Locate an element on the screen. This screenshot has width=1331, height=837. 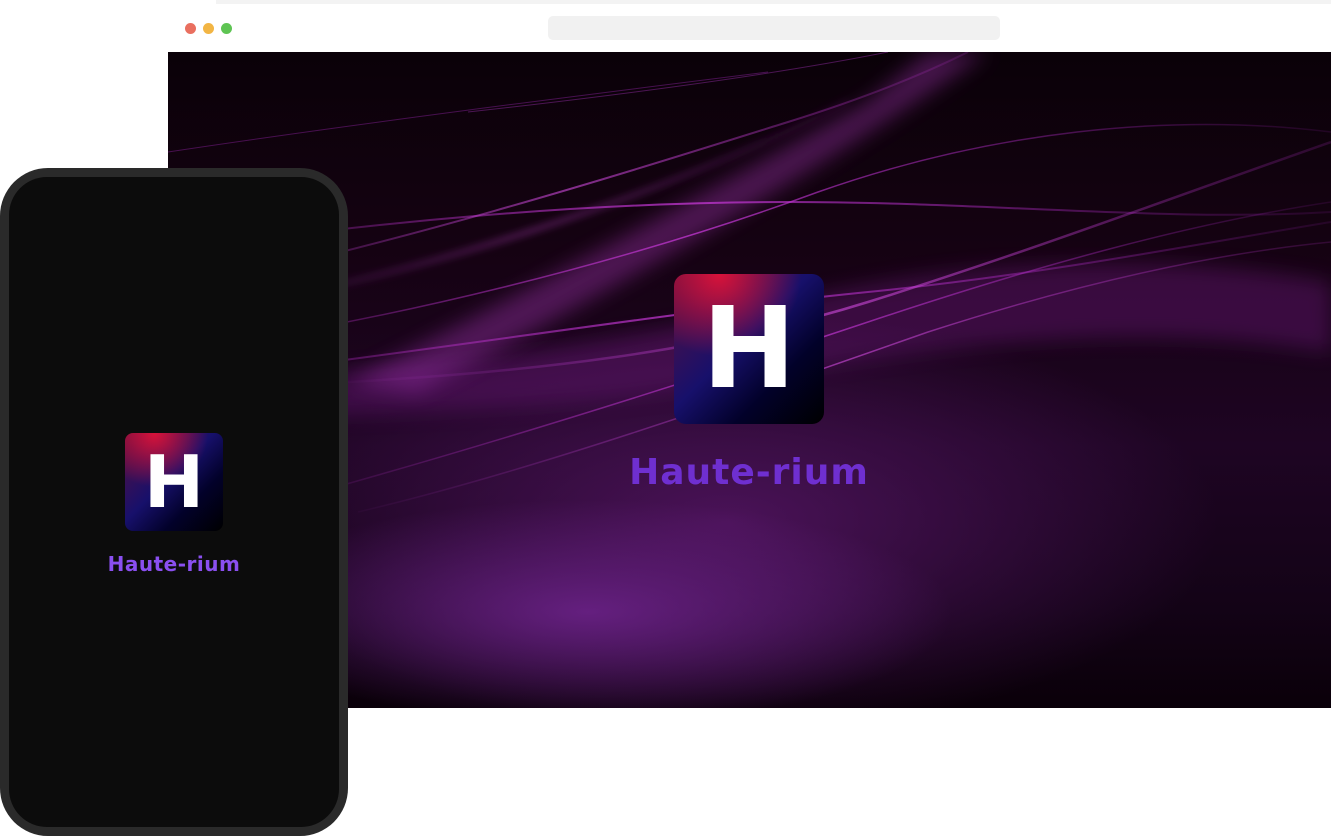
logo-letter: H is located at coordinates (749, 349).